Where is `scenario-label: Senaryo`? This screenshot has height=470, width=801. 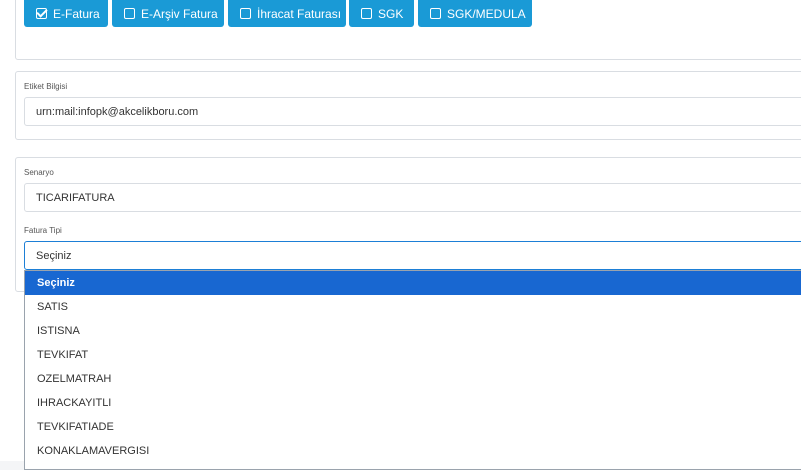
scenario-label: Senaryo is located at coordinates (39, 172).